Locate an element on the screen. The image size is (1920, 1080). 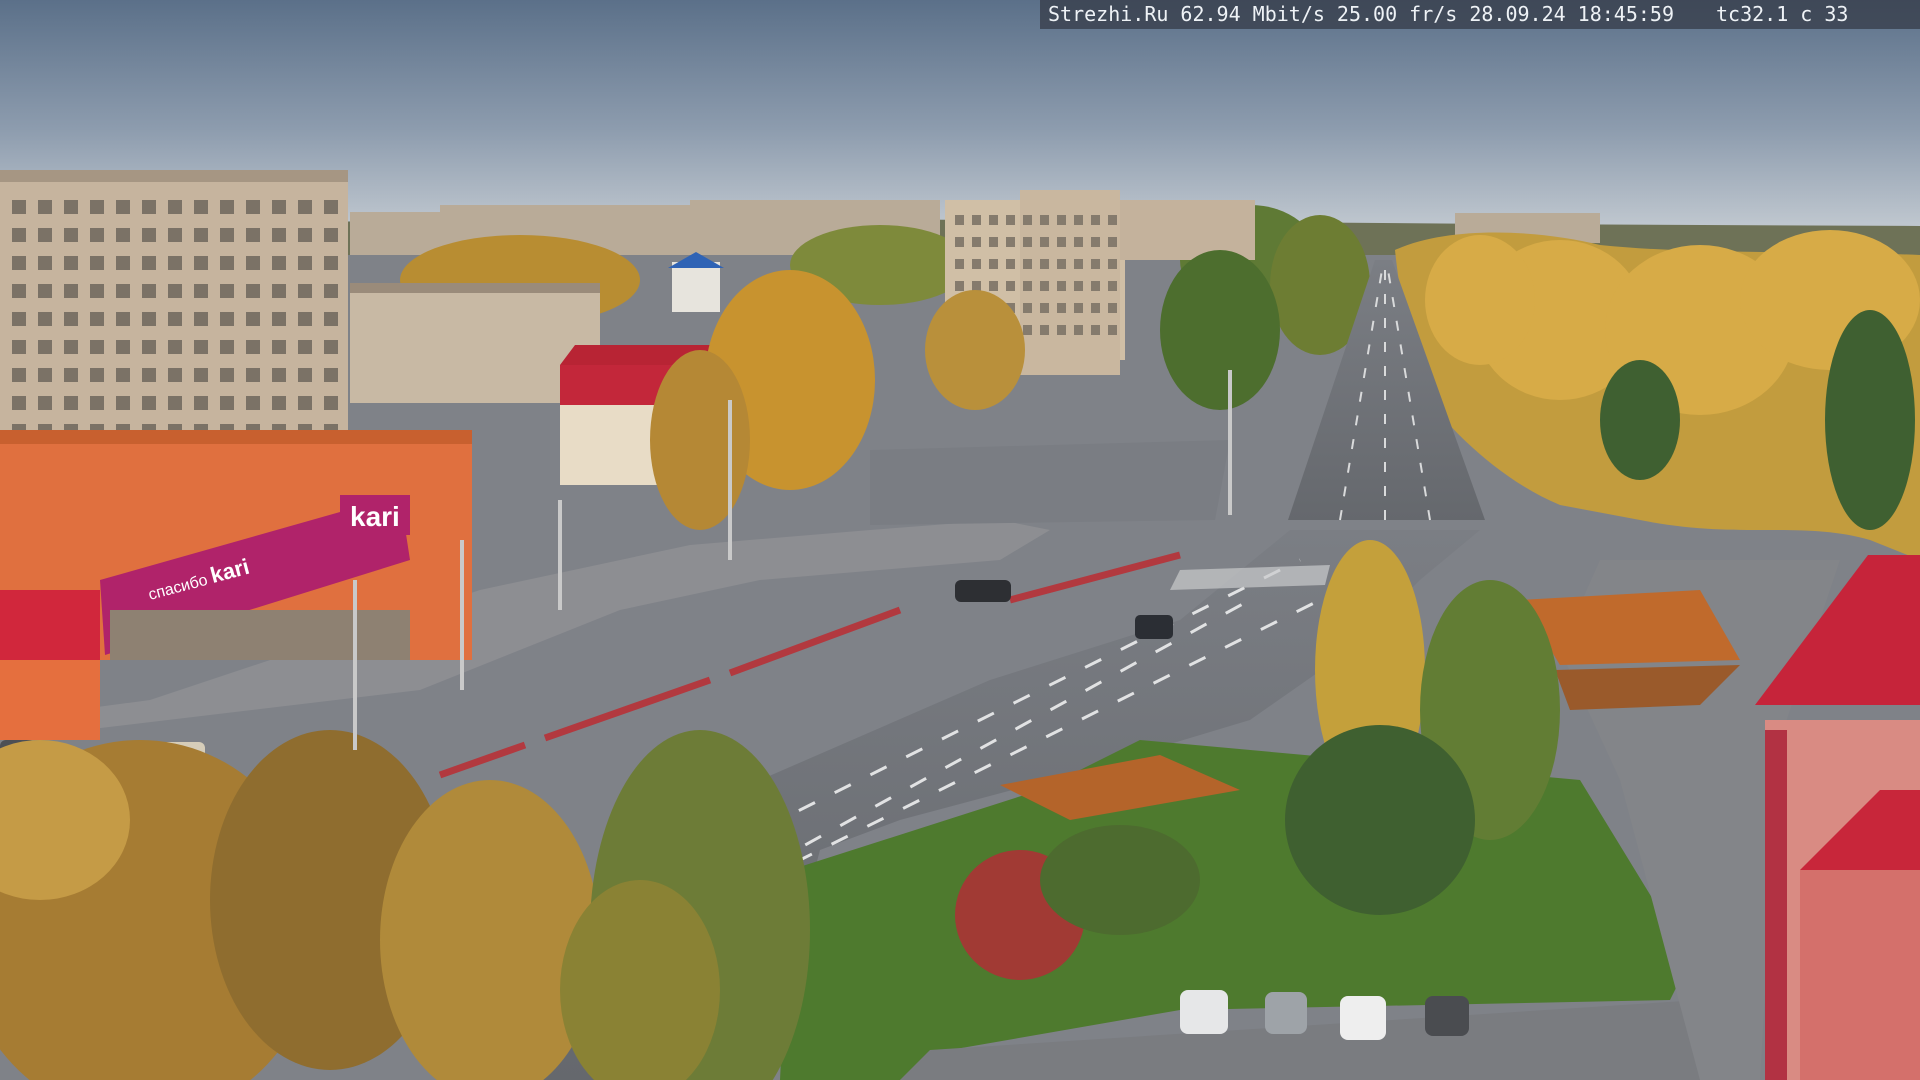
osd-site: Strezhi.Ru is located at coordinates (1108, 14).